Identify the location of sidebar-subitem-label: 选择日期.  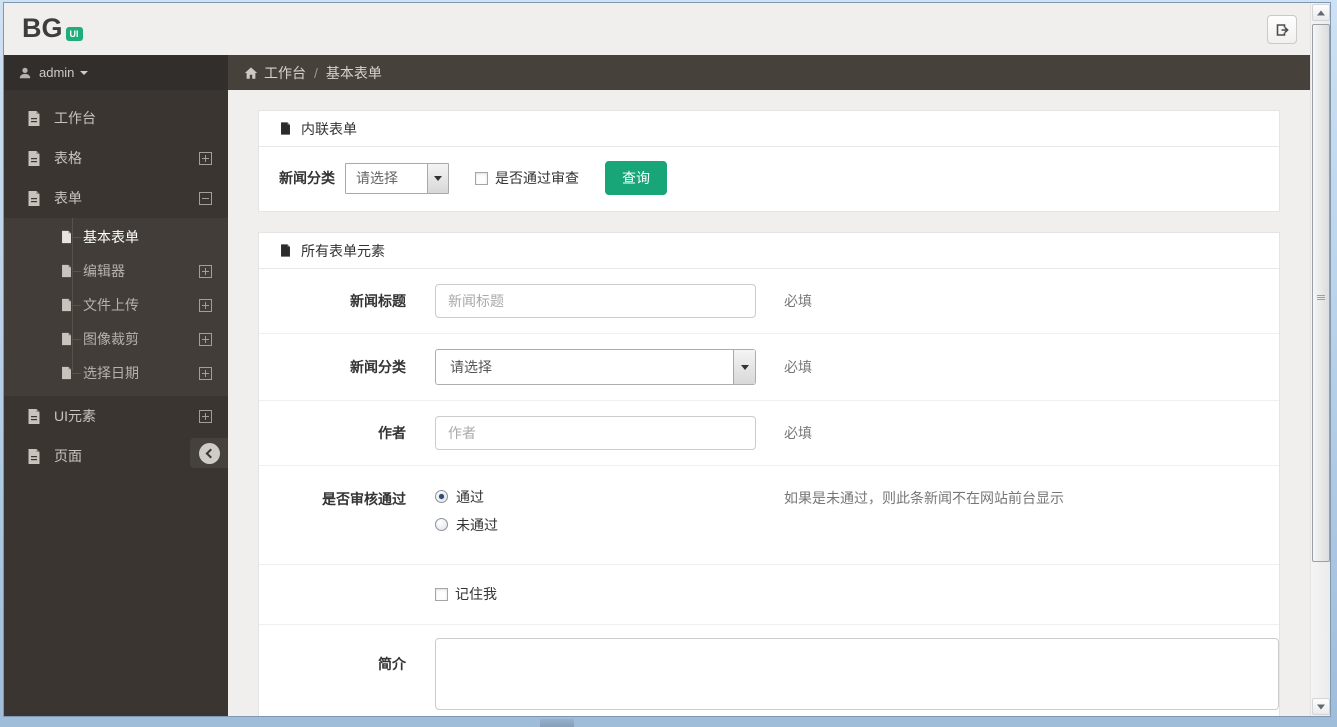
(111, 373).